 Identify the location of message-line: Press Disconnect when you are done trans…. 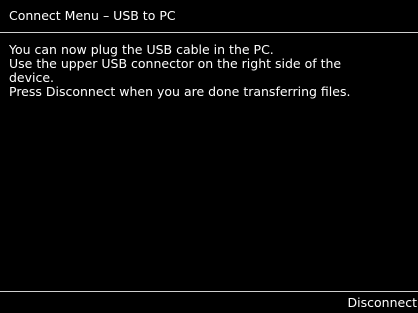
(180, 91).